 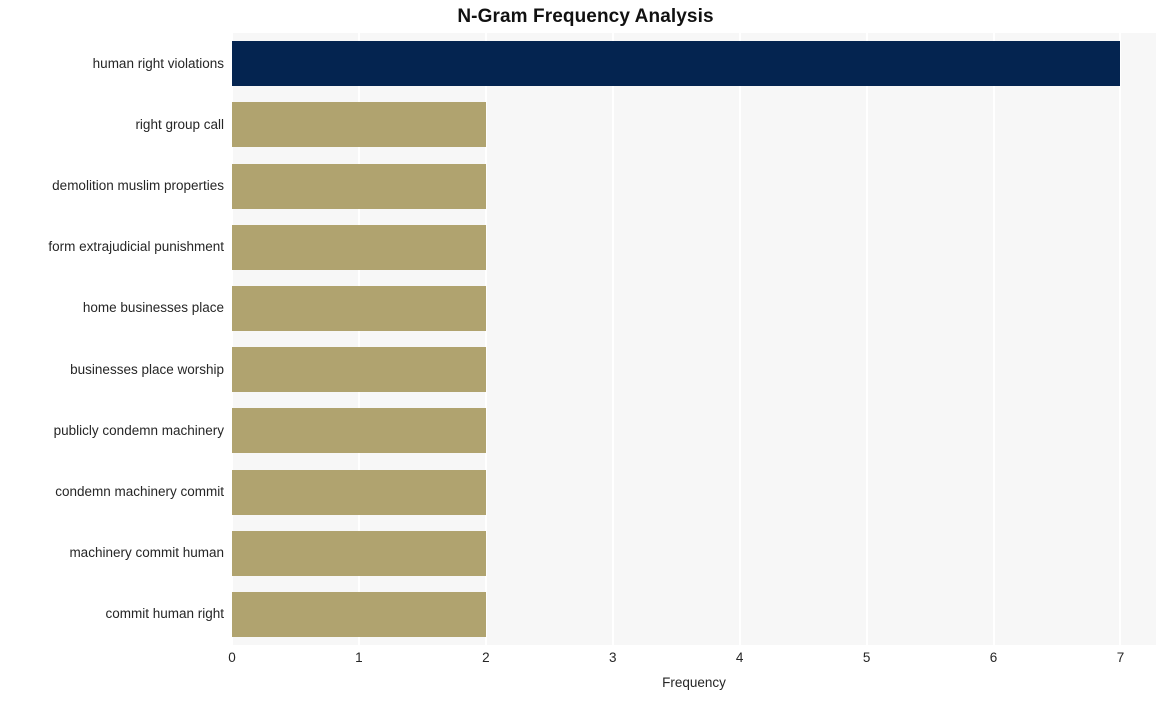 I want to click on y-tick-label: form extrajudicial punishment, so click(x=136, y=247).